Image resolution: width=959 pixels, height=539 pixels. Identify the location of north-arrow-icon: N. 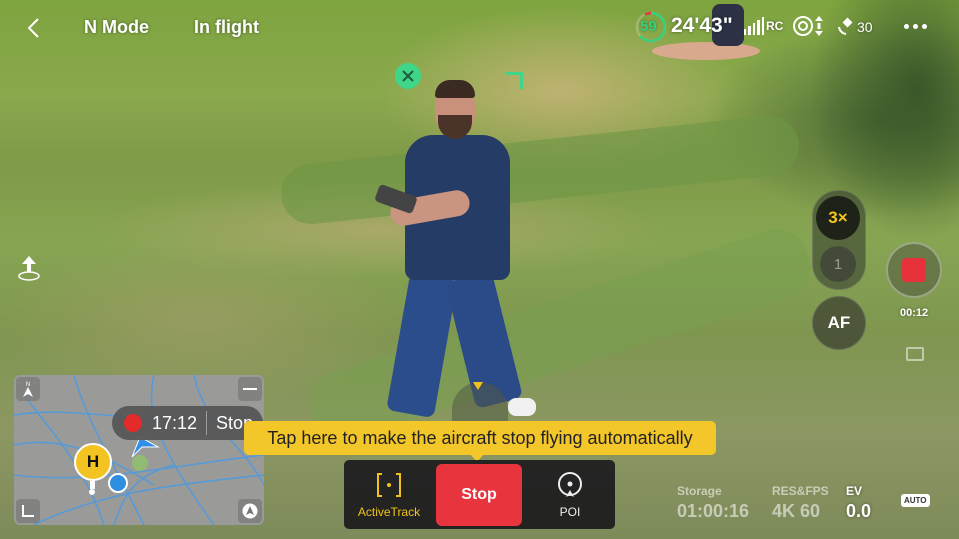
(28, 389).